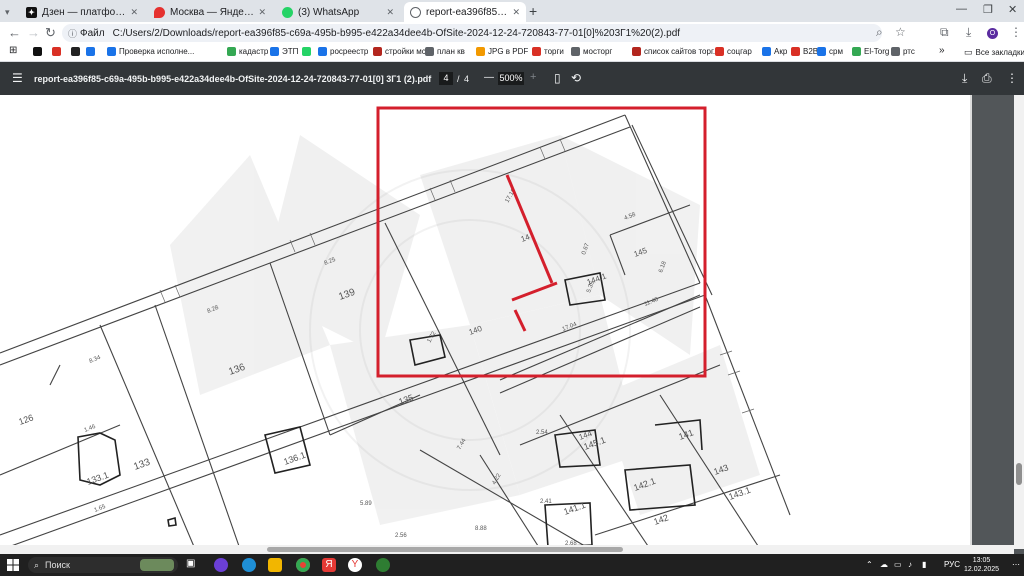  I want to click on search-highlight-image, so click(157, 565).